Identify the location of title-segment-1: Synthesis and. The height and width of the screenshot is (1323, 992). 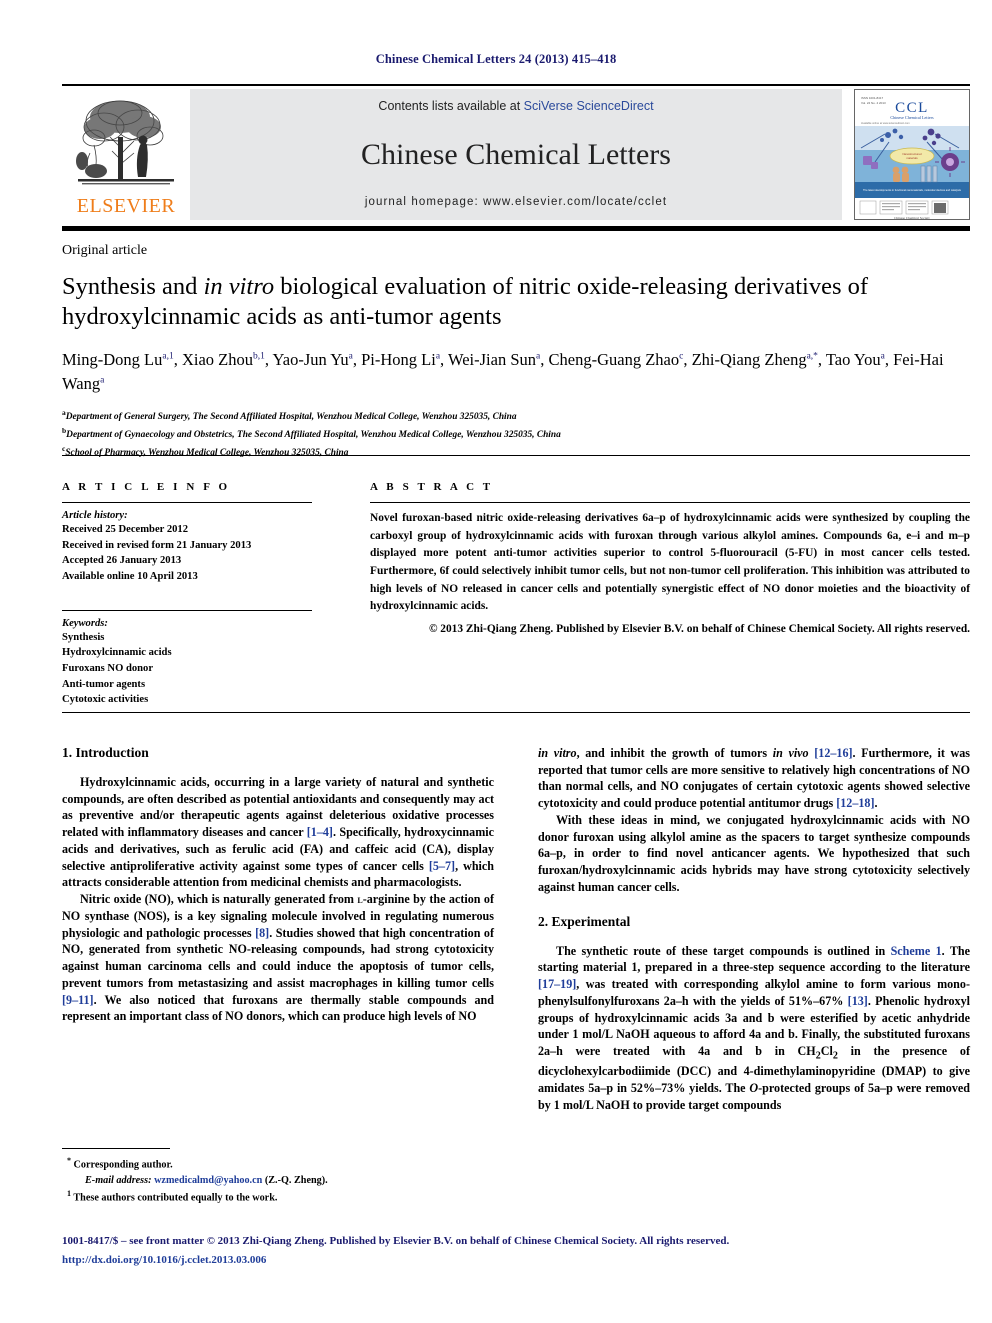
(133, 286).